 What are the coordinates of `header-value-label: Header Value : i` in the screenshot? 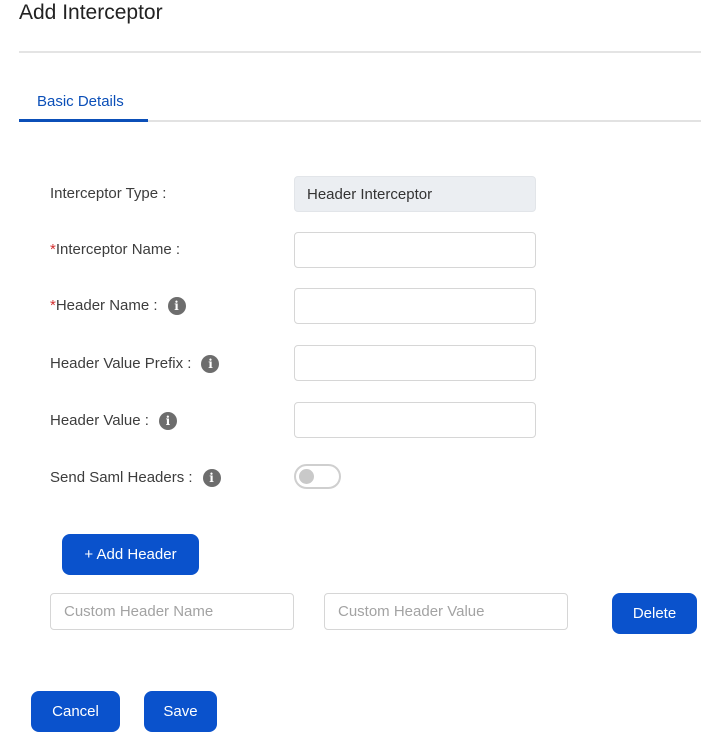 It's located at (113, 421).